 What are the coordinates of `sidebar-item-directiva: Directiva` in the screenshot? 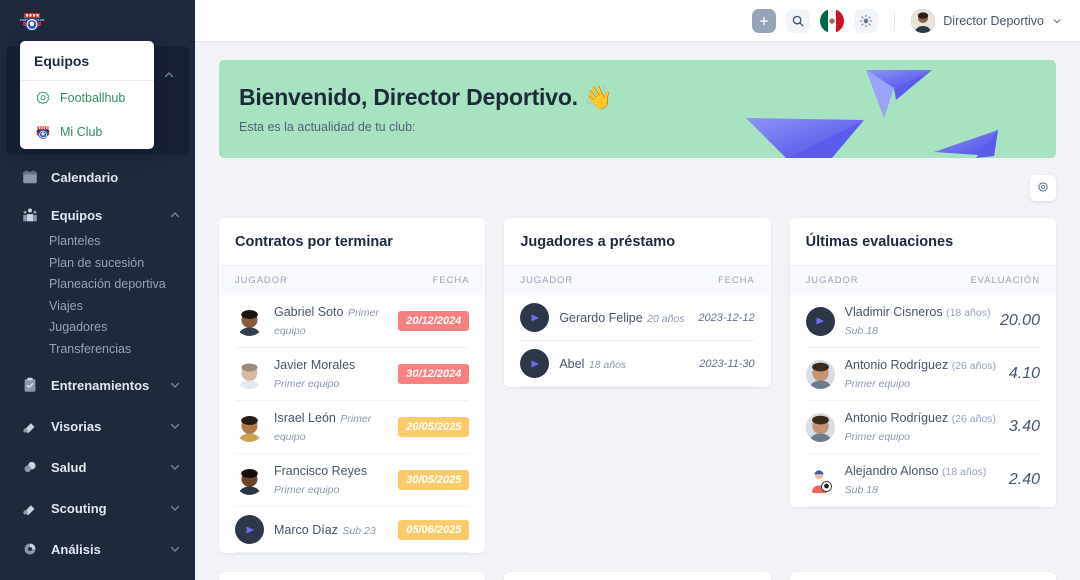 It's located at (97, 577).